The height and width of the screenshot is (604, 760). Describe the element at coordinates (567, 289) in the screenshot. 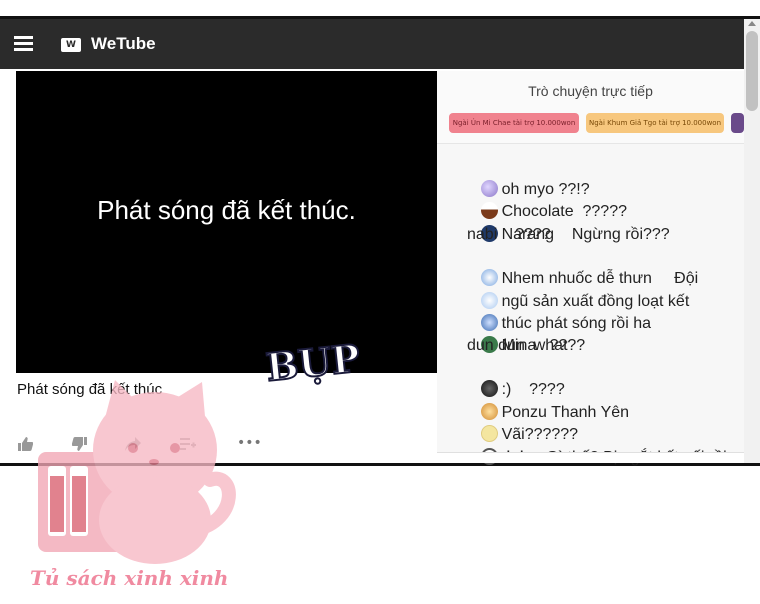

I see `chat-message: ngũ sản xuất đồng loạt kết` at that location.